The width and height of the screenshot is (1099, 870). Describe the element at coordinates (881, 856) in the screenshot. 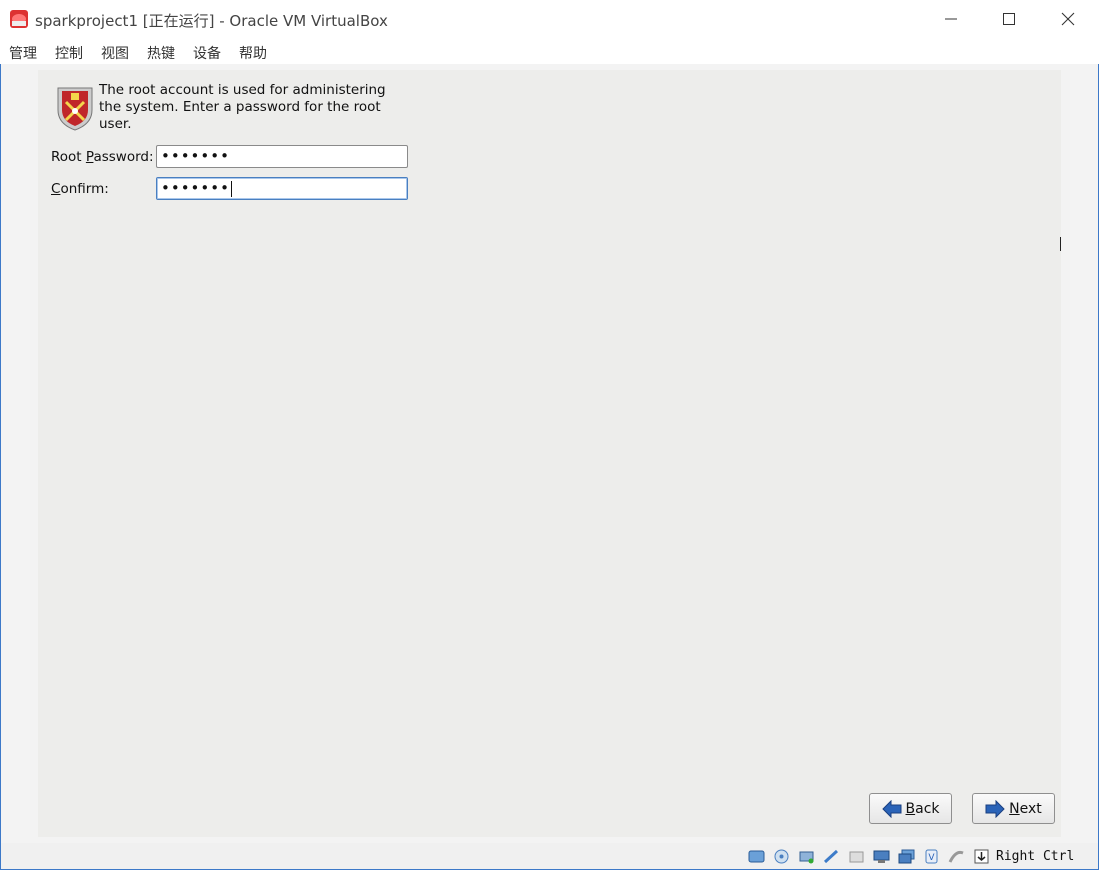

I see `shared-folders-icon` at that location.